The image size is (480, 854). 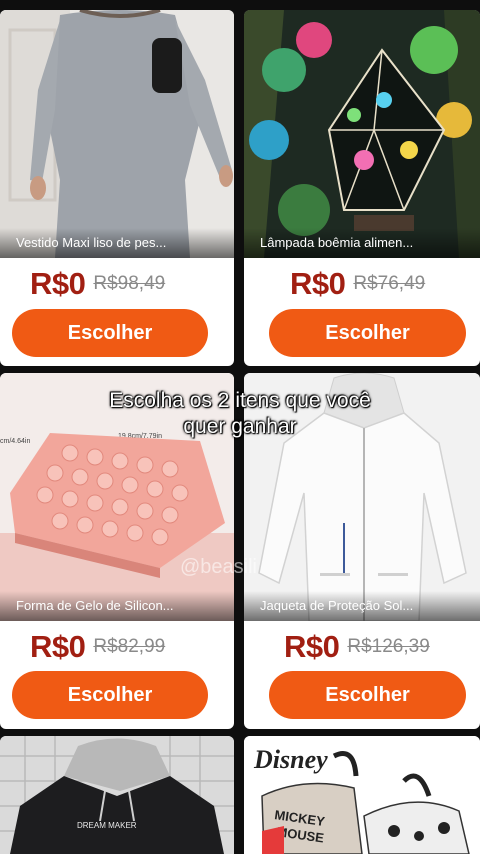 I want to click on price-row: R$0 R$76,49, so click(x=362, y=284).